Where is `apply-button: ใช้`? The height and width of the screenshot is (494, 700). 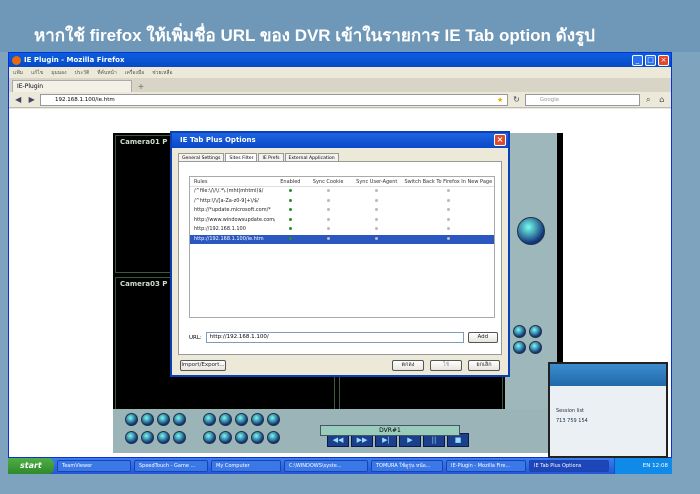
apply-button: ใช้ is located at coordinates (446, 365).